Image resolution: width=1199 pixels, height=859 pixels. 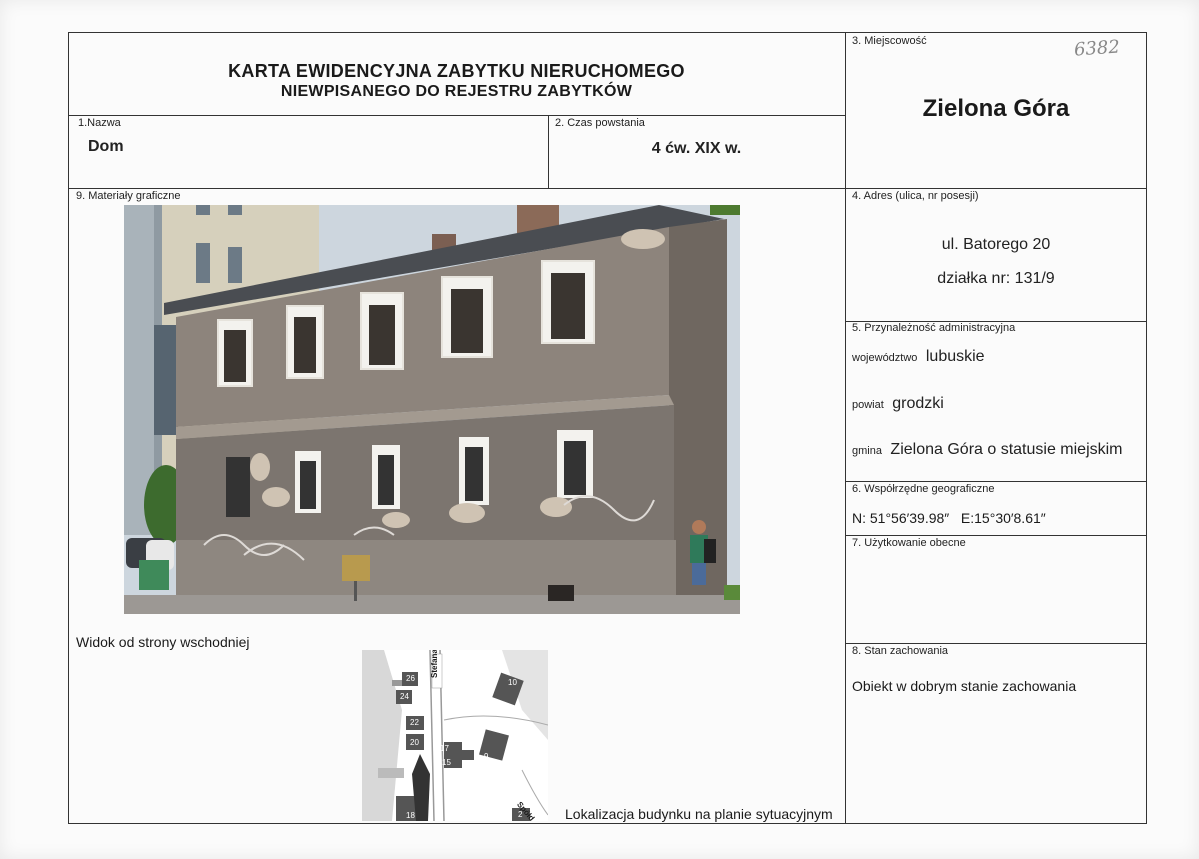 What do you see at coordinates (444, 748) in the screenshot?
I see `map-number-17: 17` at bounding box center [444, 748].